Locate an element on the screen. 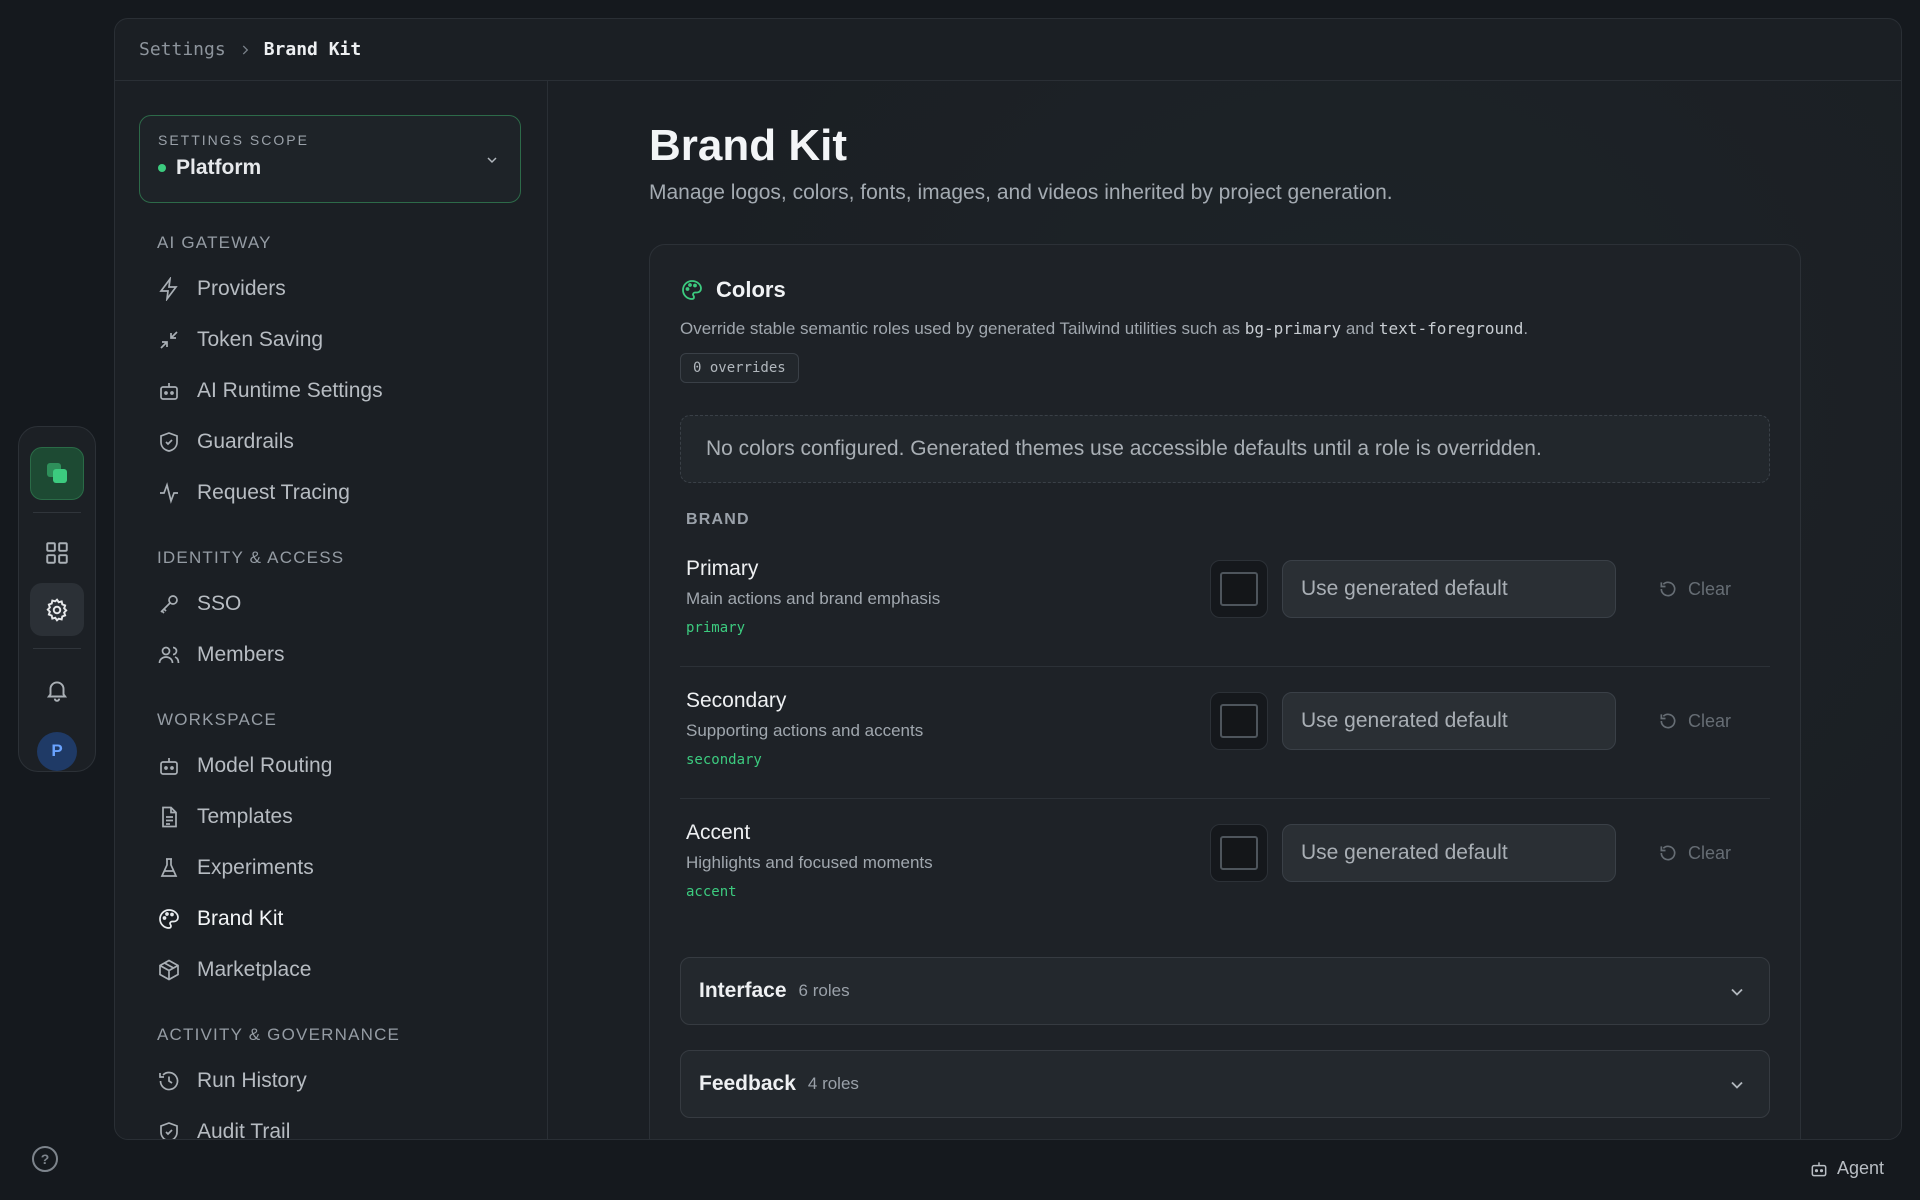  package-icon is located at coordinates (169, 969).